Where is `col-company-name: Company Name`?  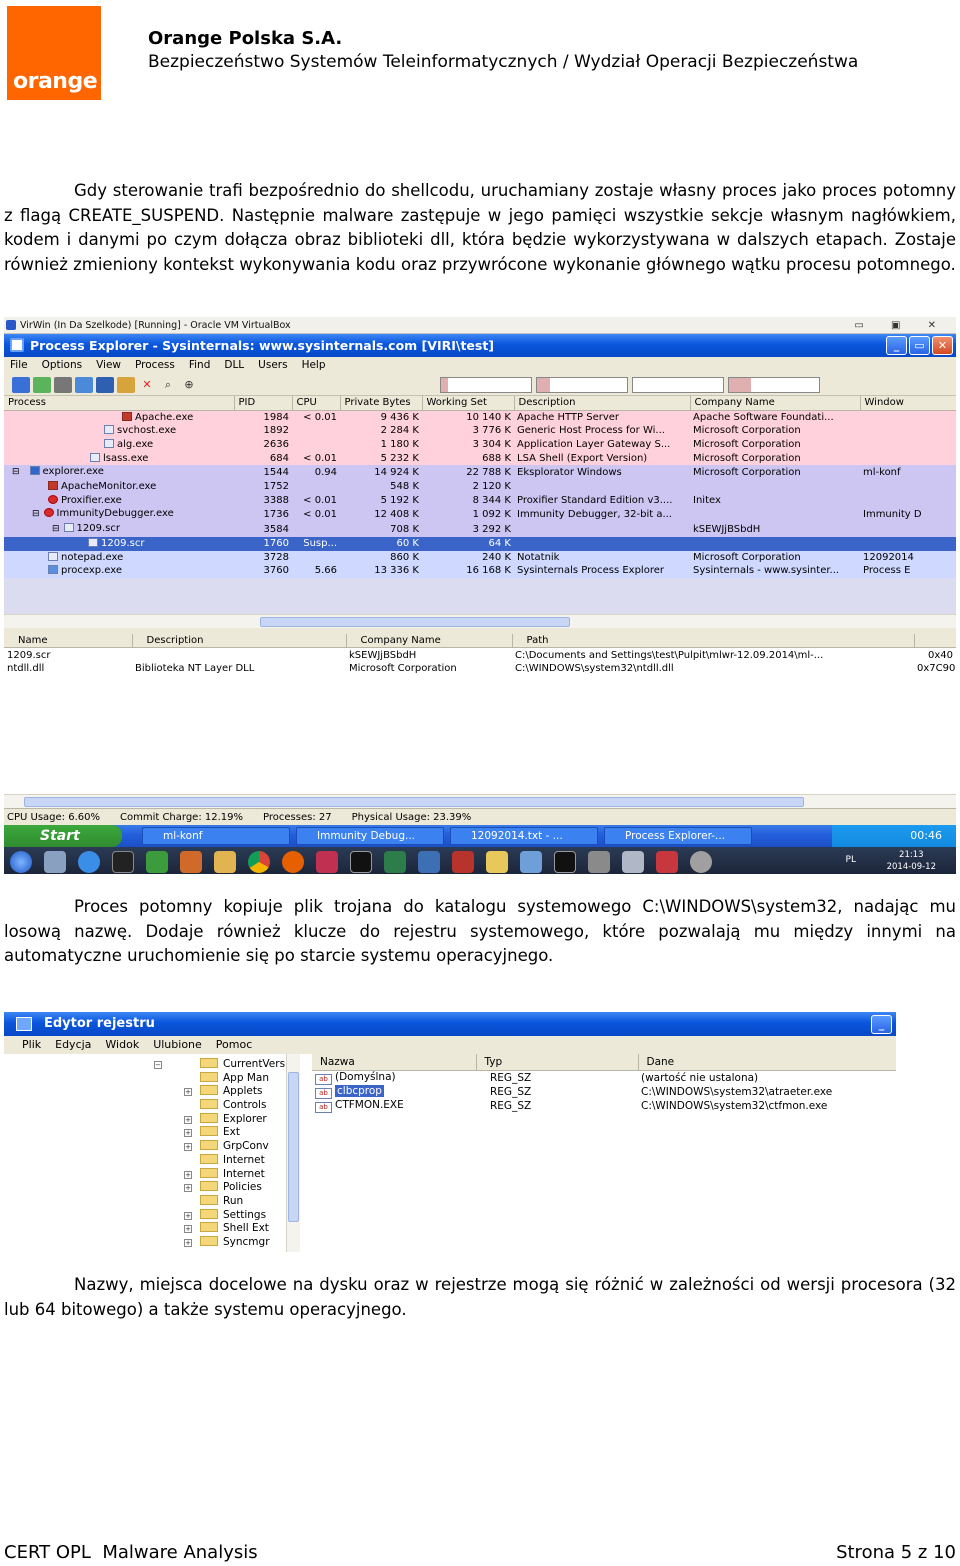 col-company-name: Company Name is located at coordinates (775, 403).